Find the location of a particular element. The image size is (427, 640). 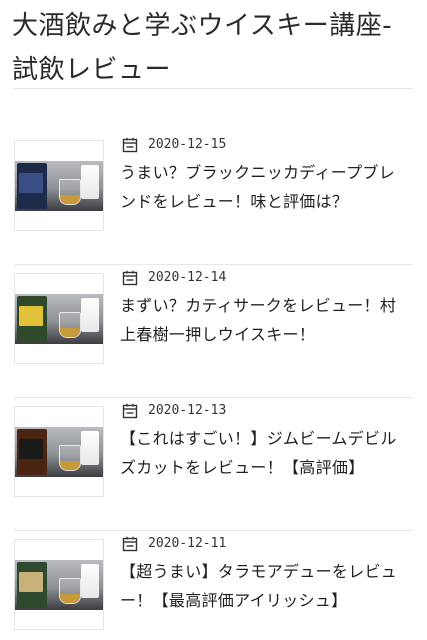

post-date: 2020-12-13 is located at coordinates (187, 410).